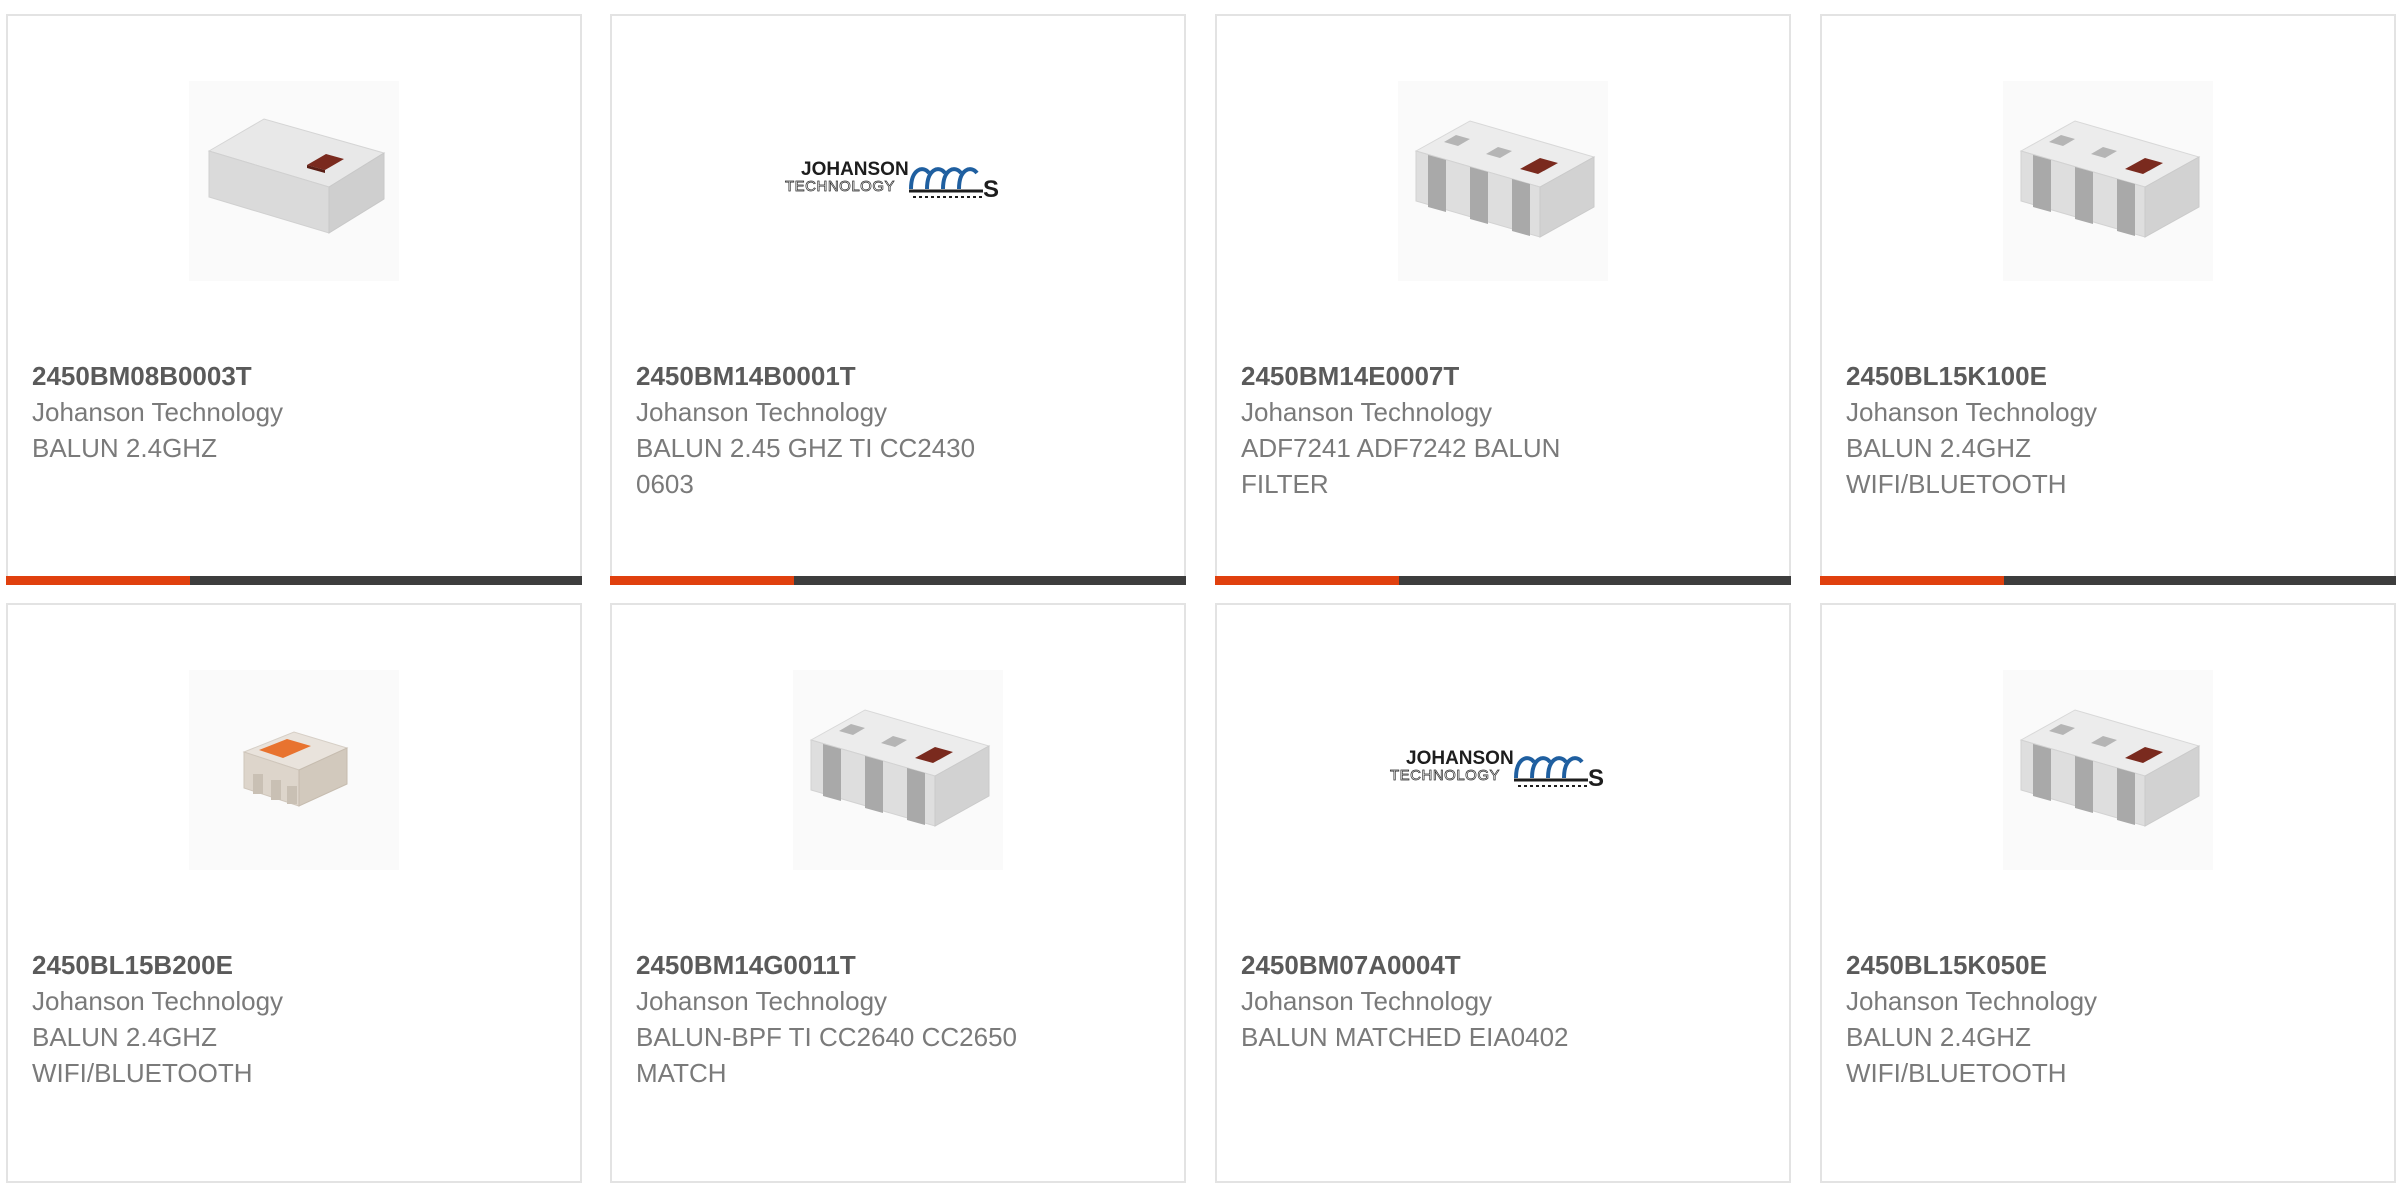  Describe the element at coordinates (2108, 376) in the screenshot. I see `part-number-link: 2450BL15K100E` at that location.